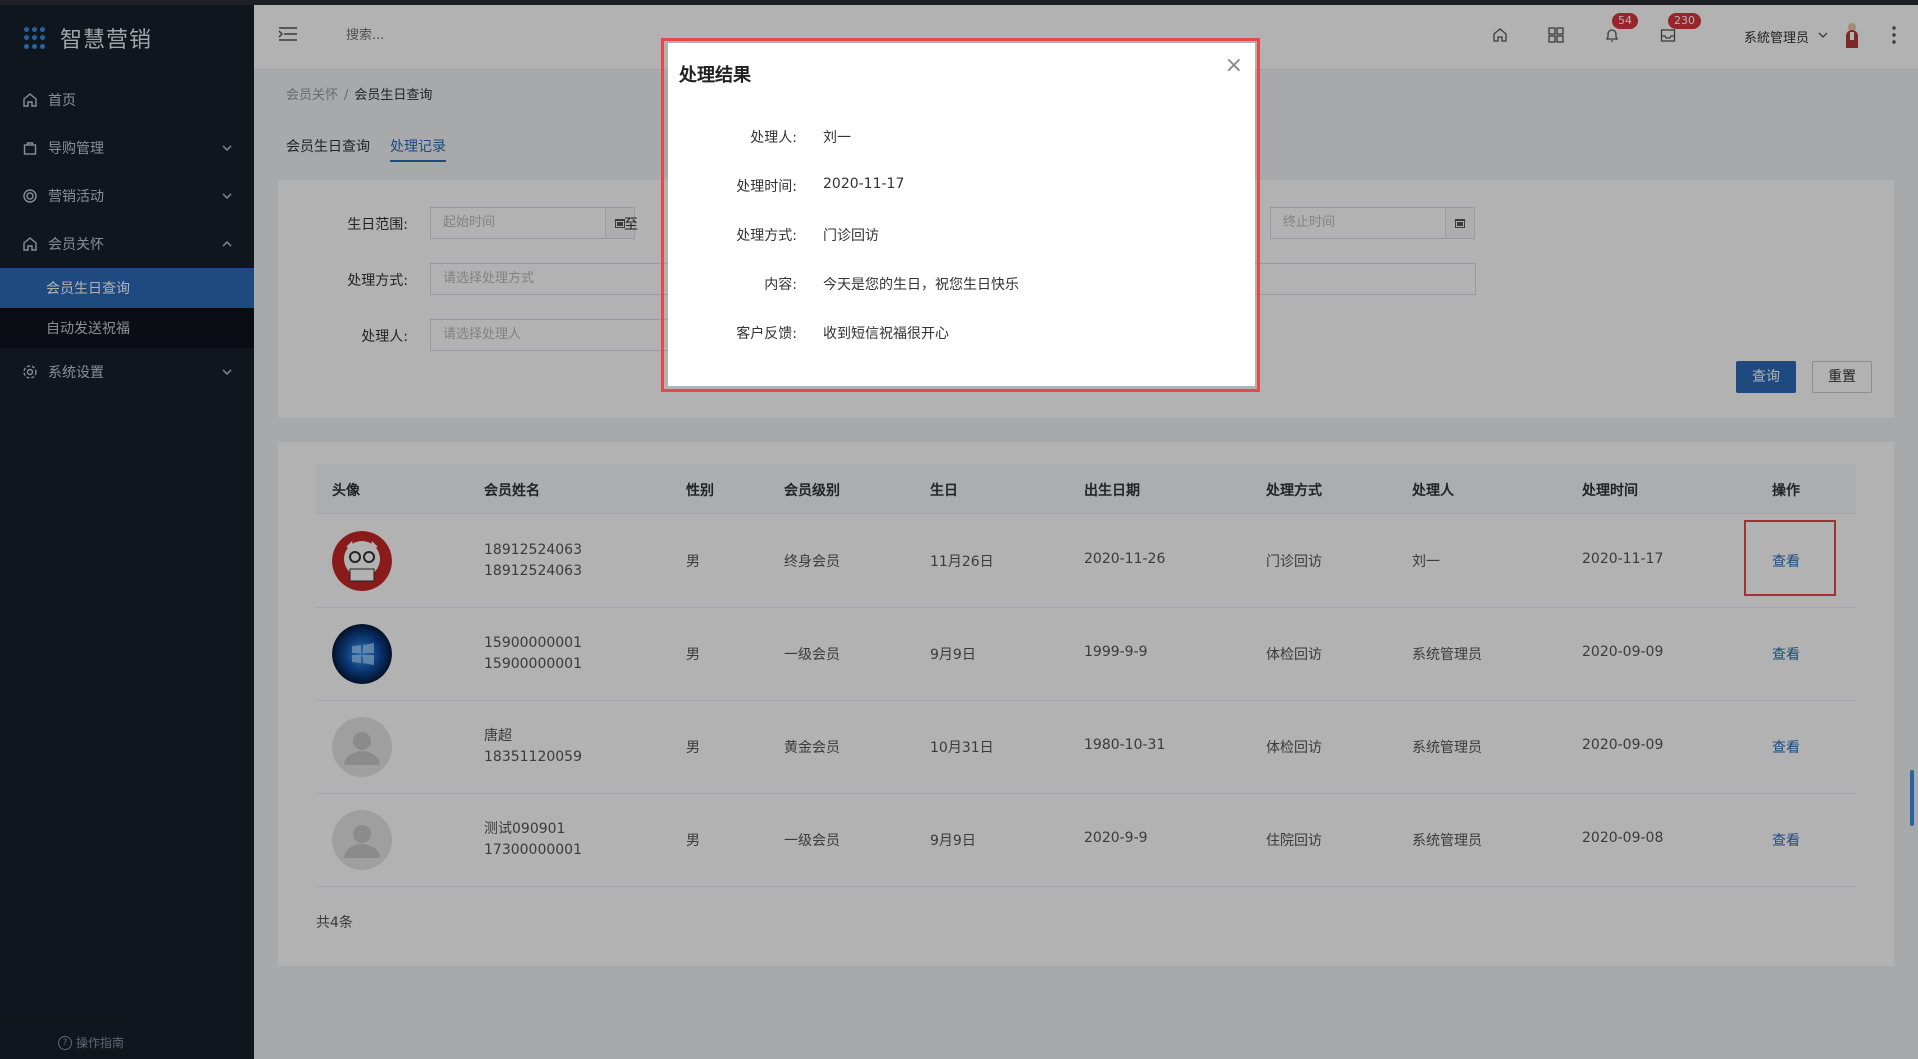 This screenshot has height=1059, width=1918. I want to click on field-value: 2020-11-17, so click(864, 184).